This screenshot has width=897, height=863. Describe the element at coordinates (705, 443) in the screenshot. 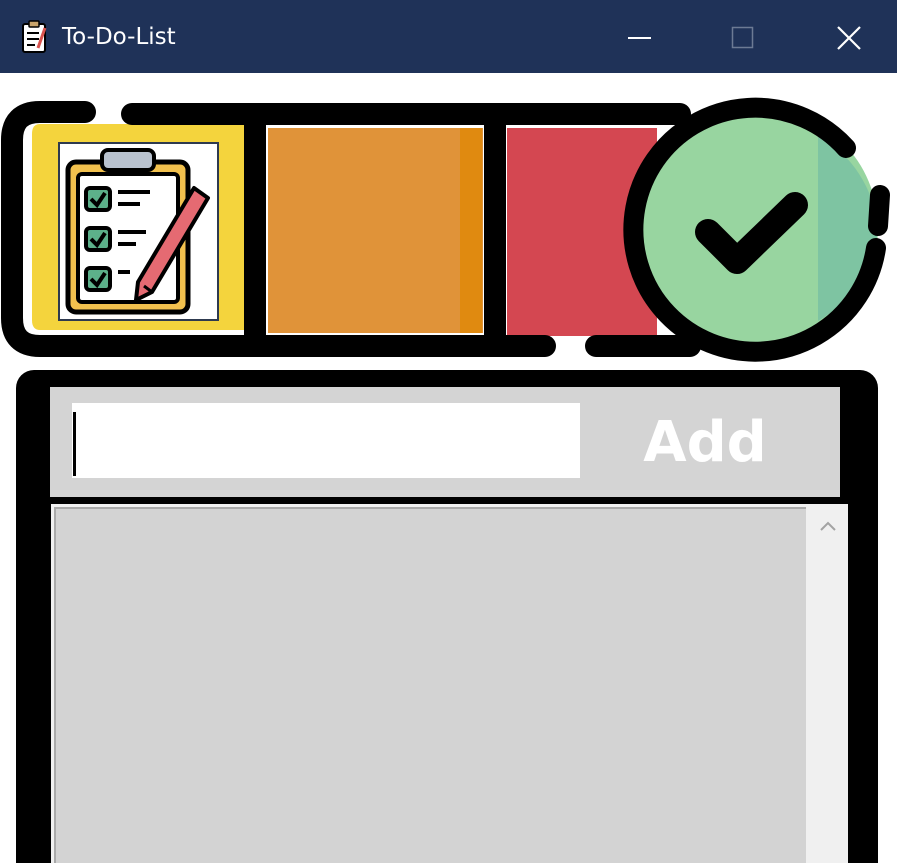

I see `add-button: Add` at that location.